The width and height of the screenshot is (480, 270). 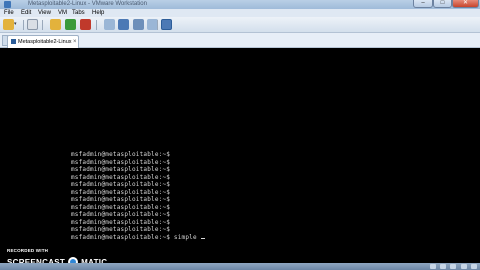 What do you see at coordinates (17, 24) in the screenshot?
I see `power-dropdown-chevron-icon: ▾` at bounding box center [17, 24].